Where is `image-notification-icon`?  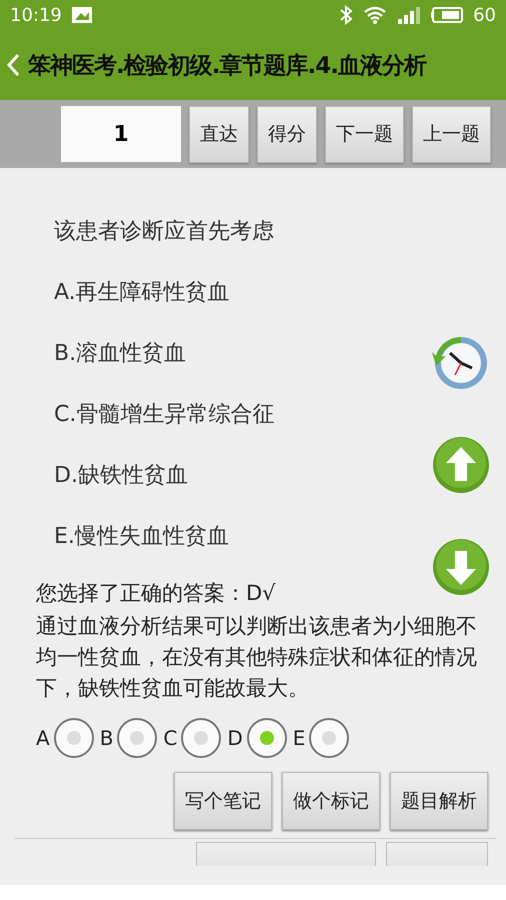 image-notification-icon is located at coordinates (82, 15).